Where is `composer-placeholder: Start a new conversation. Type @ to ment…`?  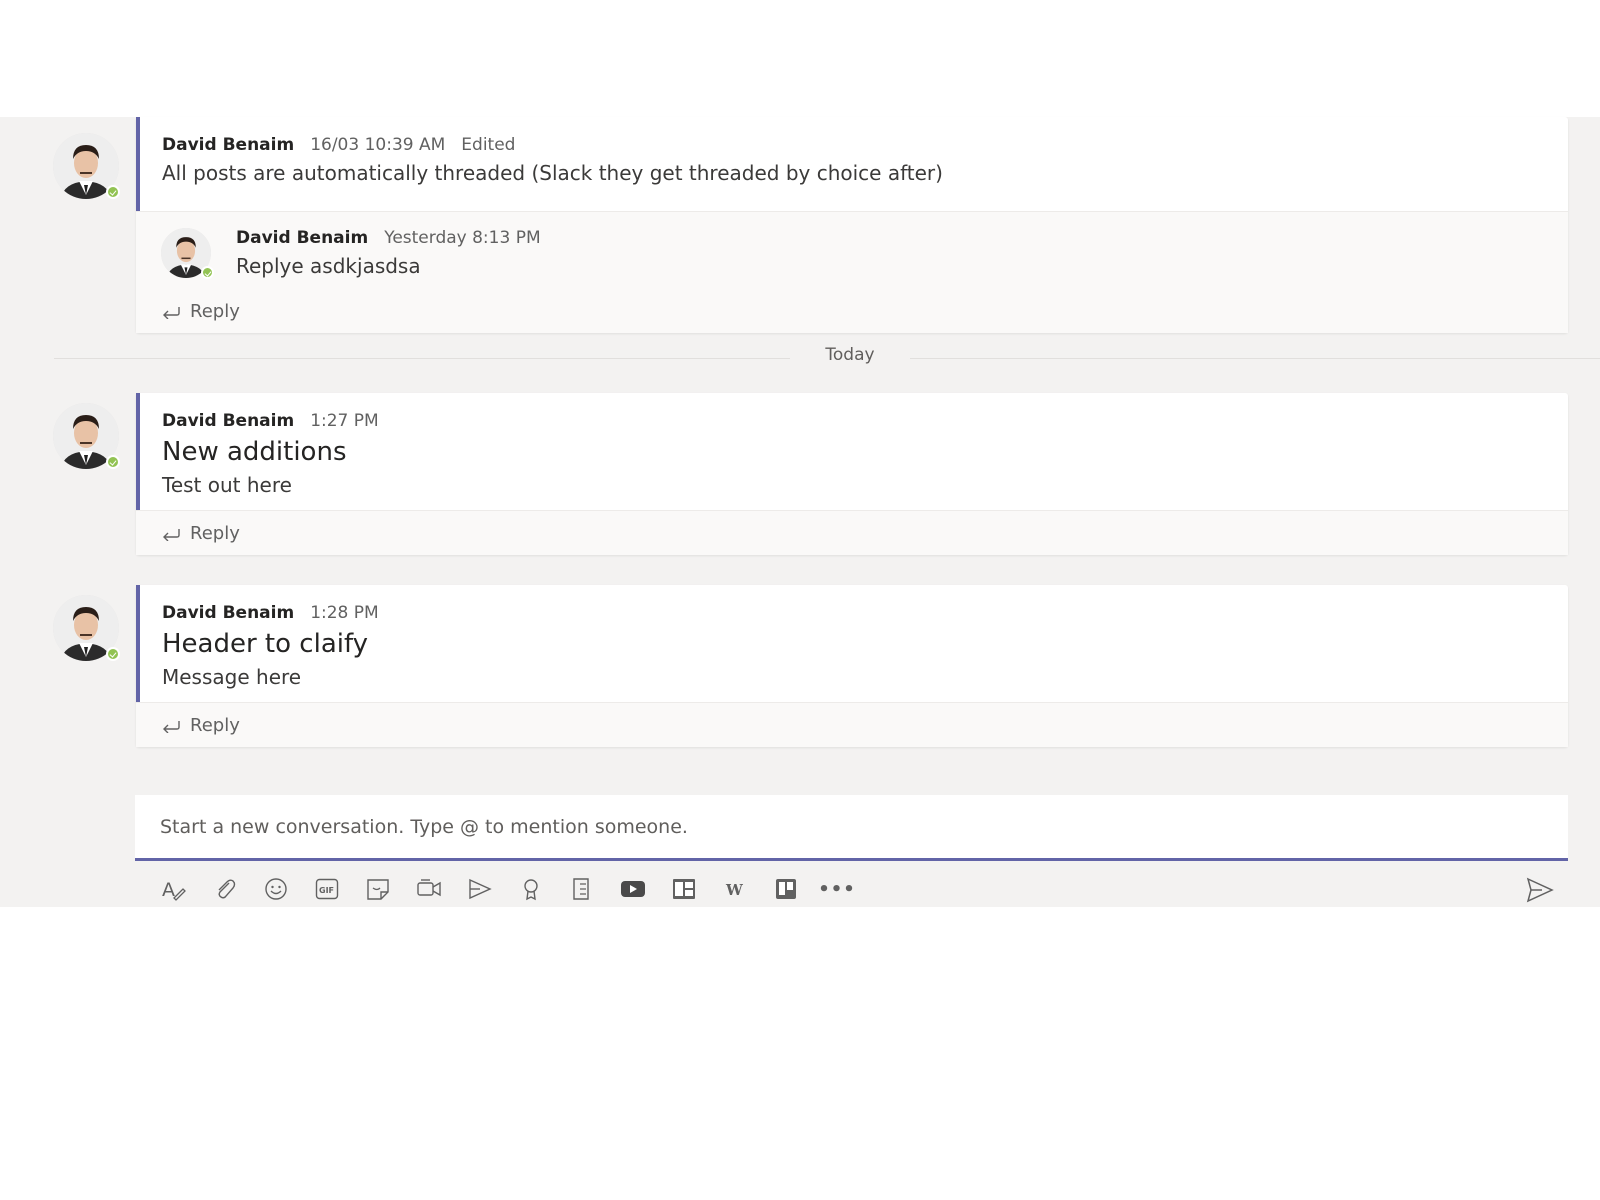 composer-placeholder: Start a new conversation. Type @ to ment… is located at coordinates (424, 826).